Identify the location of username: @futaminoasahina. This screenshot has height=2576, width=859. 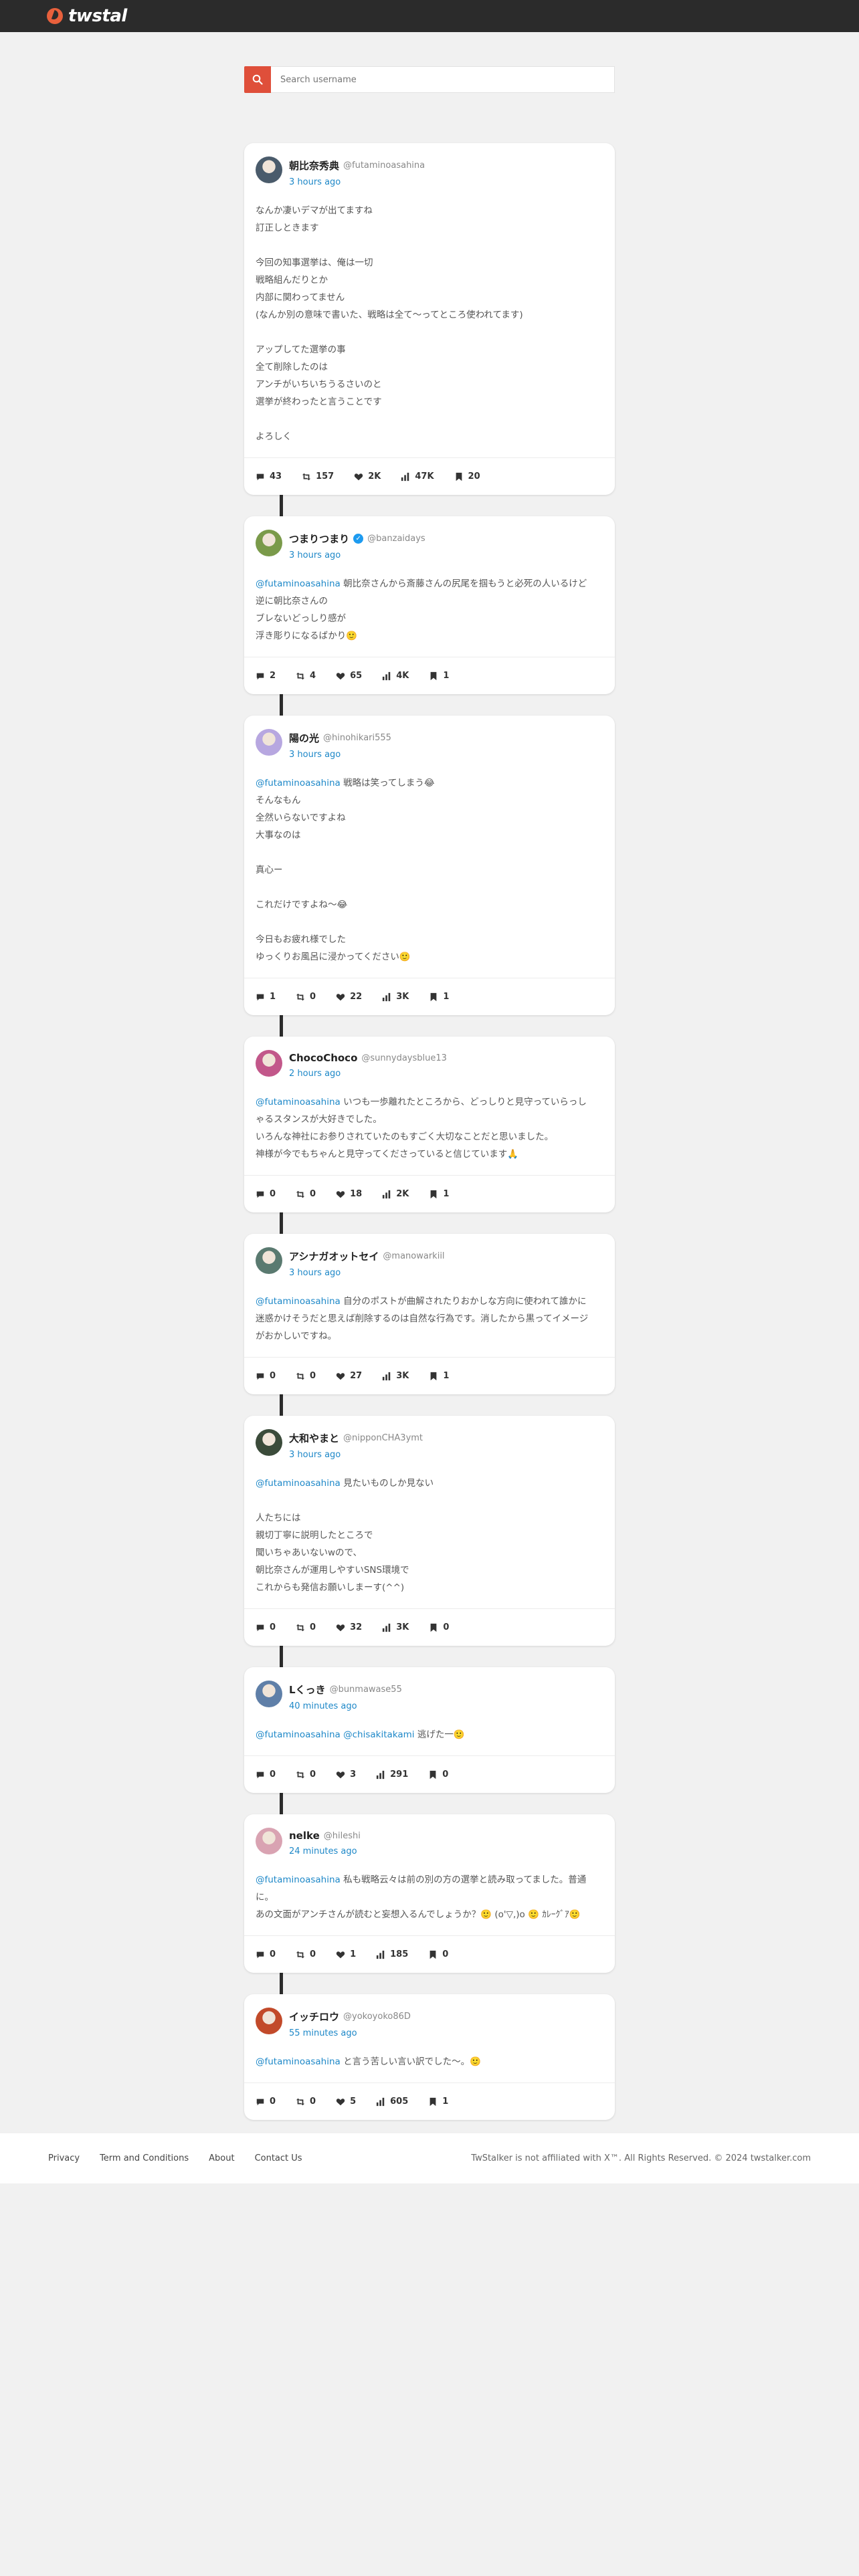
(384, 166).